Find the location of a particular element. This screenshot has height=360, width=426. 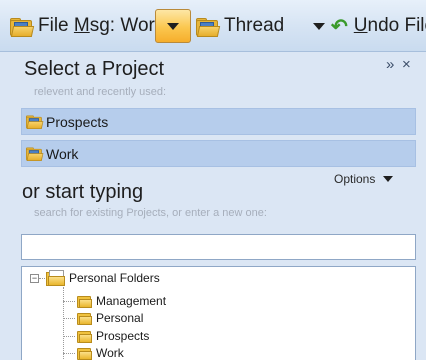

undo-file-label: Undo File is located at coordinates (389, 25).